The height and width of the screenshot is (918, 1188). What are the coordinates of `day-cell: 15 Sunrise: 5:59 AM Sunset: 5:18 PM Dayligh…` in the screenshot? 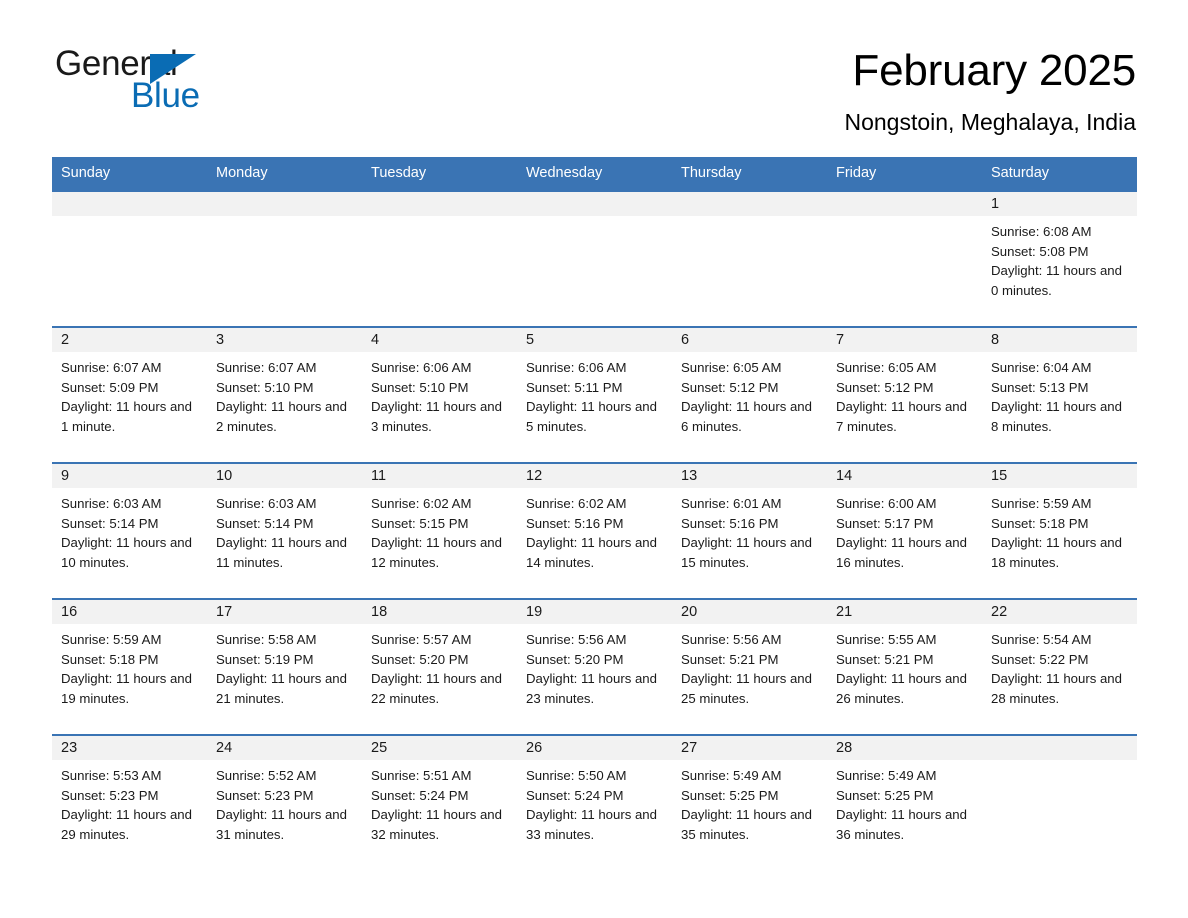 It's located at (1059, 530).